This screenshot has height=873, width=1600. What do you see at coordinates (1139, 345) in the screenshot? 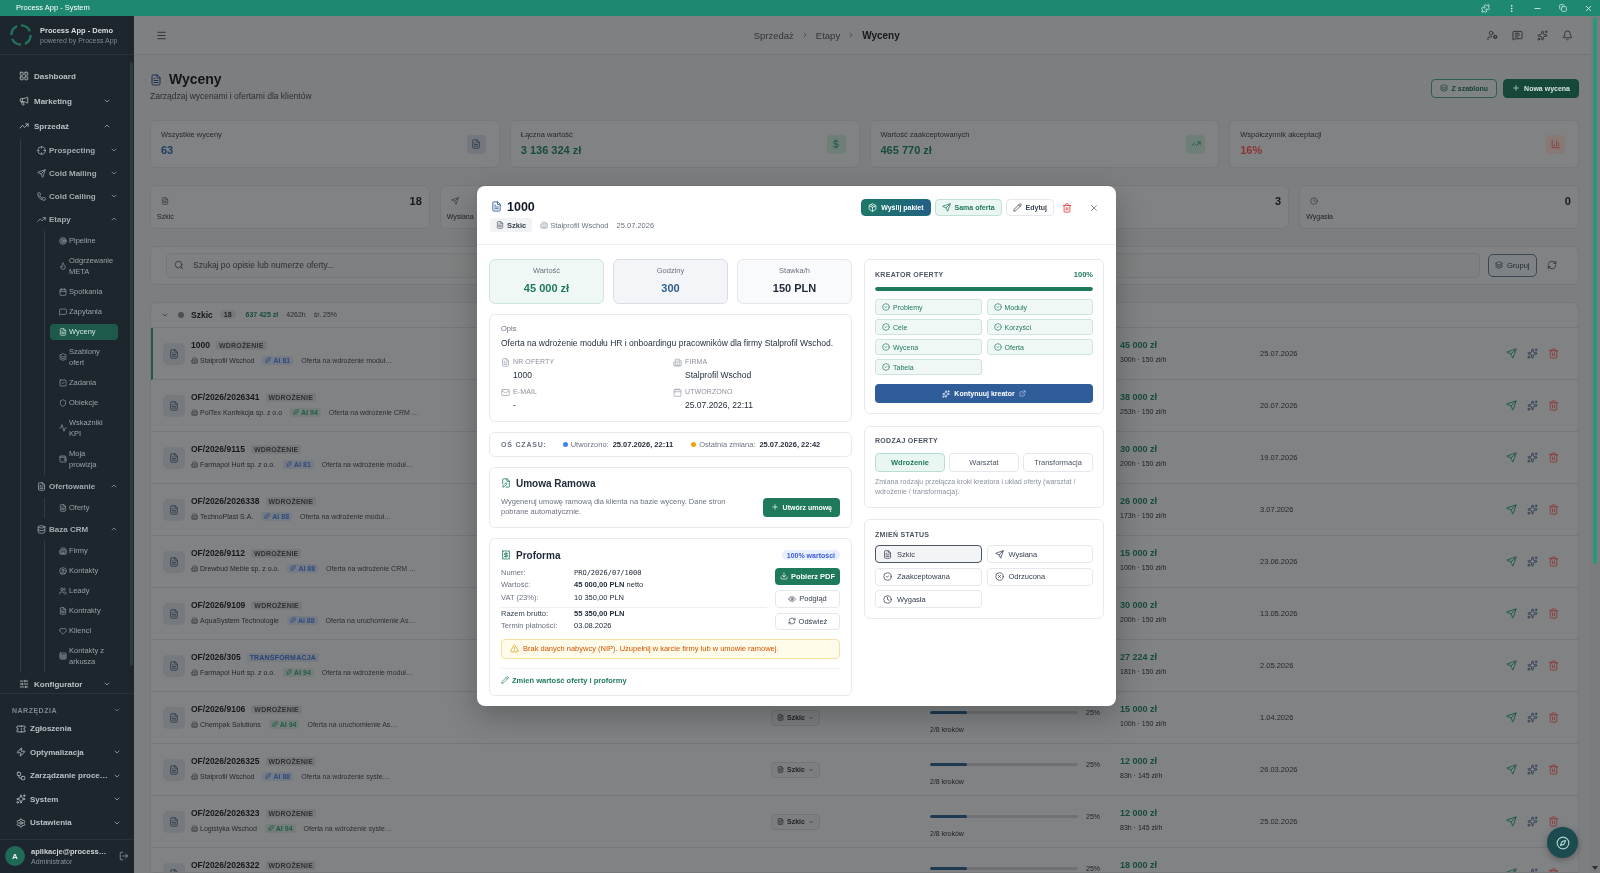
I see `quote-value: 45 000 zł` at bounding box center [1139, 345].